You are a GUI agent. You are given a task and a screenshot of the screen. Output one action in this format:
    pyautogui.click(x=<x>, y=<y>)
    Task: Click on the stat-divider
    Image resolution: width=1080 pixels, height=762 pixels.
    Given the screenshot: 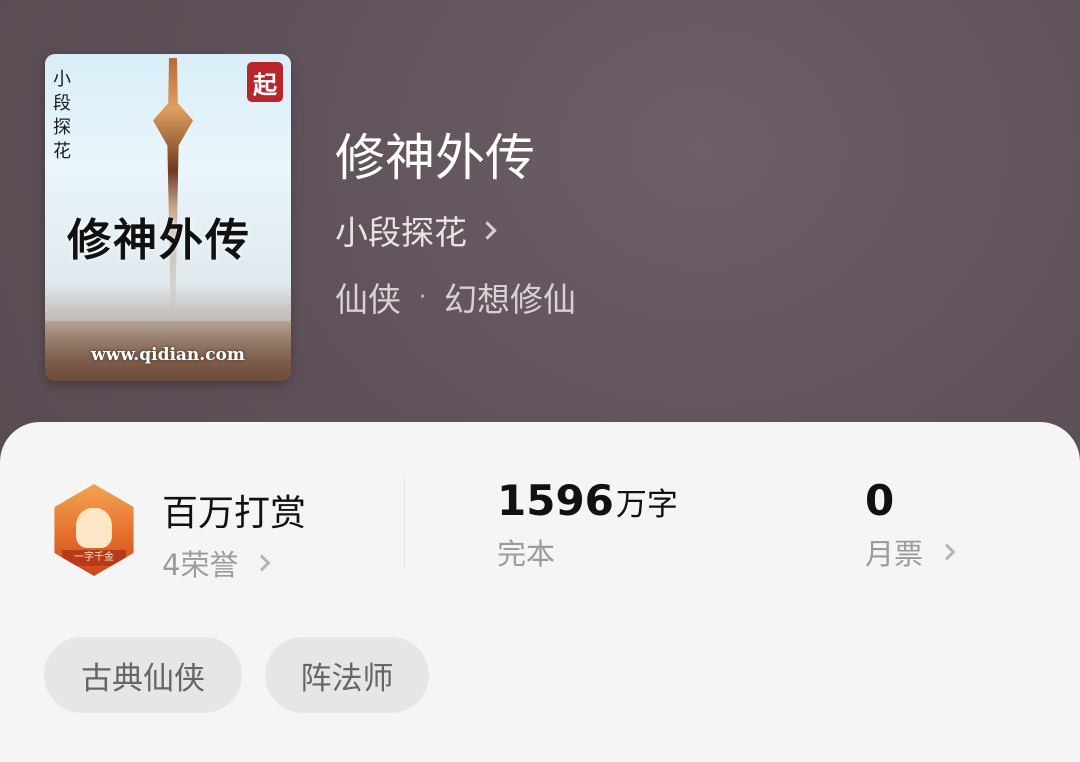 What is the action you would take?
    pyautogui.click(x=404, y=523)
    